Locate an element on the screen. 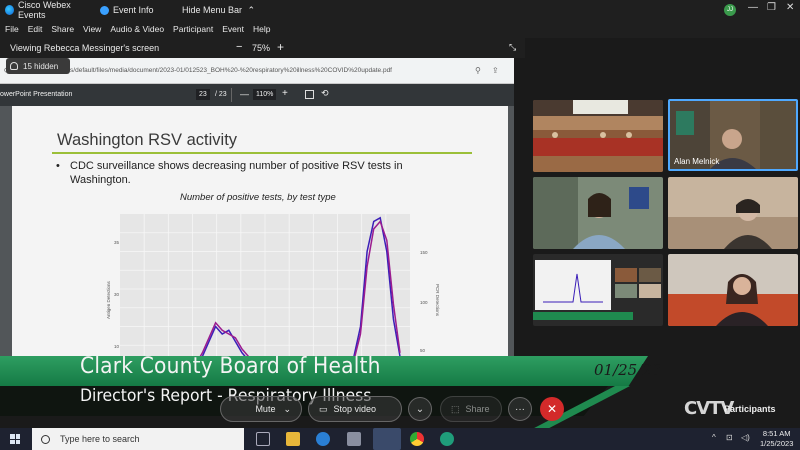  search-placeholder: Type here to search is located at coordinates (100, 439).